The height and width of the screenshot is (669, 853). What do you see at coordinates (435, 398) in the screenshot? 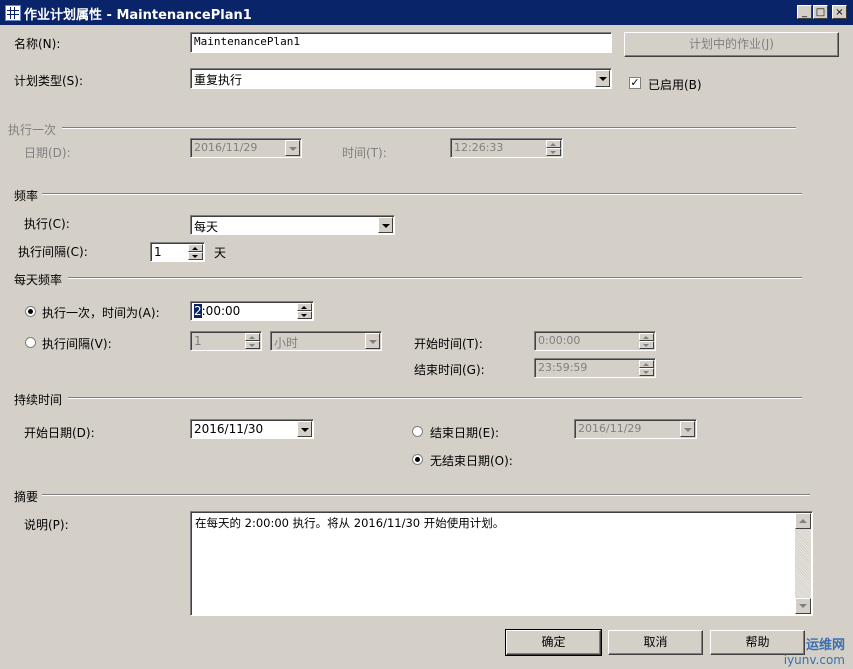
I see `duration-separator` at bounding box center [435, 398].